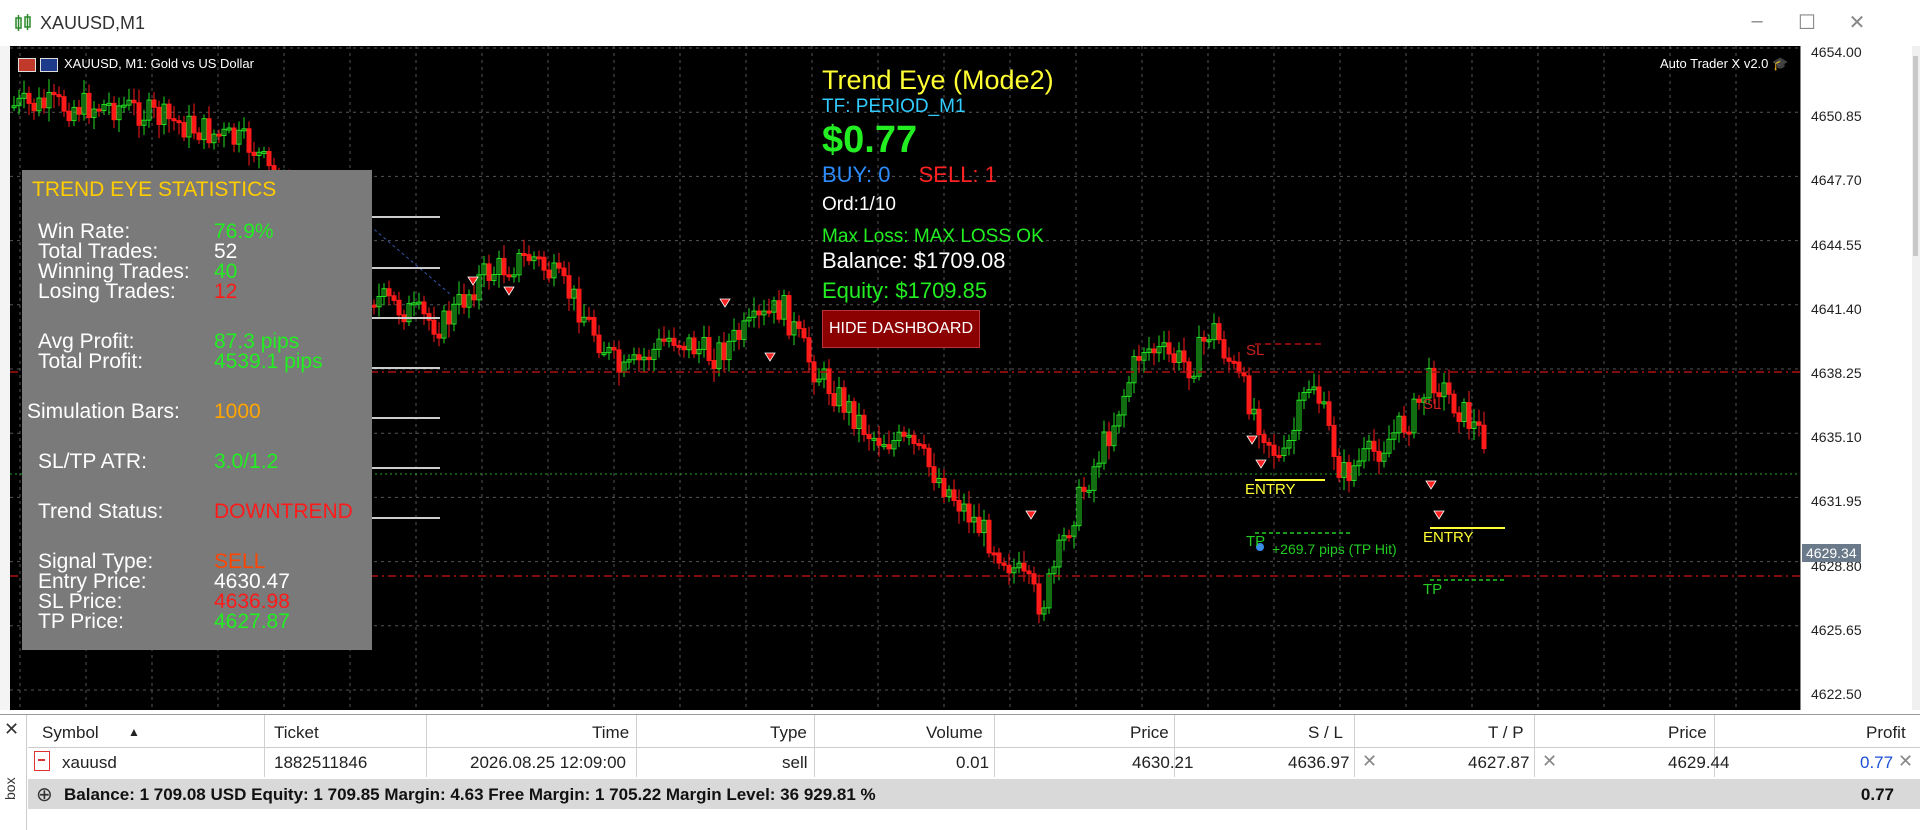  Describe the element at coordinates (1886, 733) in the screenshot. I see `col-profit: Profit` at that location.